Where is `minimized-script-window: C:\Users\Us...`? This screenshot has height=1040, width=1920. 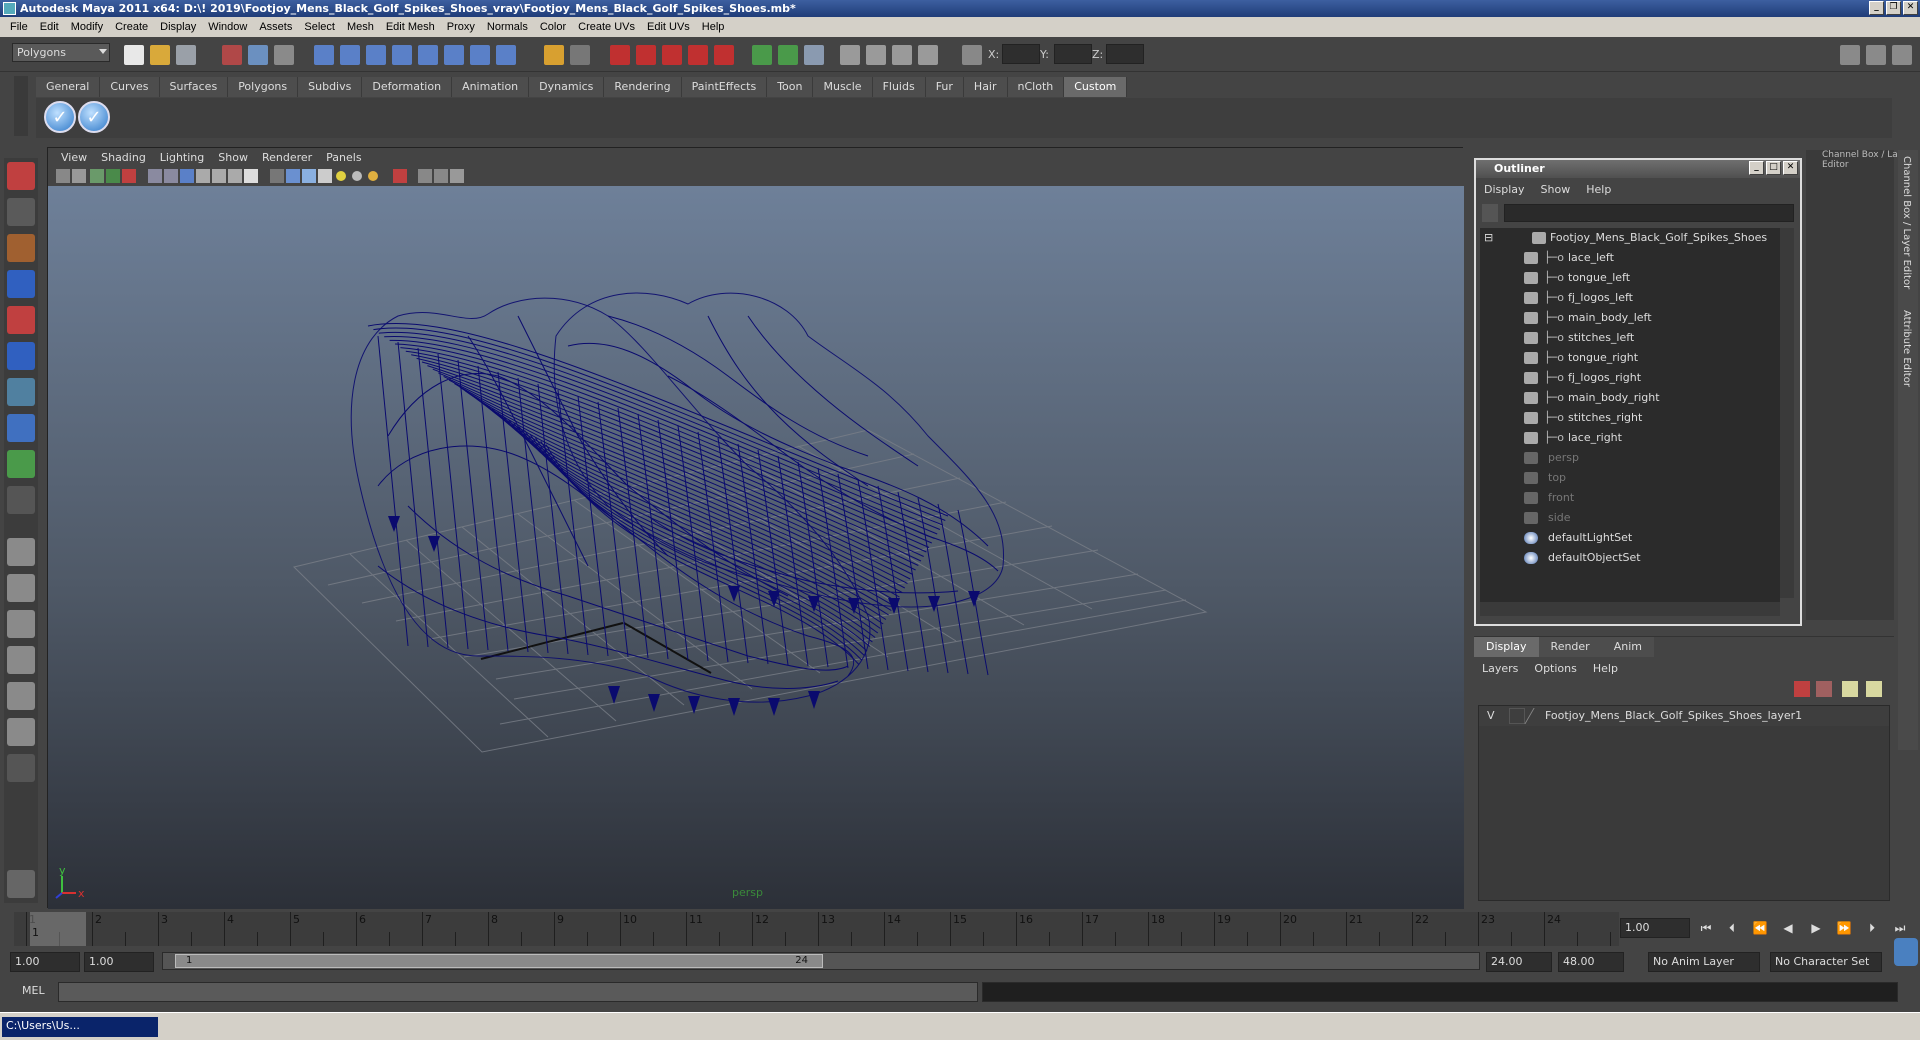 minimized-script-window: C:\Users\Us... is located at coordinates (80, 1027).